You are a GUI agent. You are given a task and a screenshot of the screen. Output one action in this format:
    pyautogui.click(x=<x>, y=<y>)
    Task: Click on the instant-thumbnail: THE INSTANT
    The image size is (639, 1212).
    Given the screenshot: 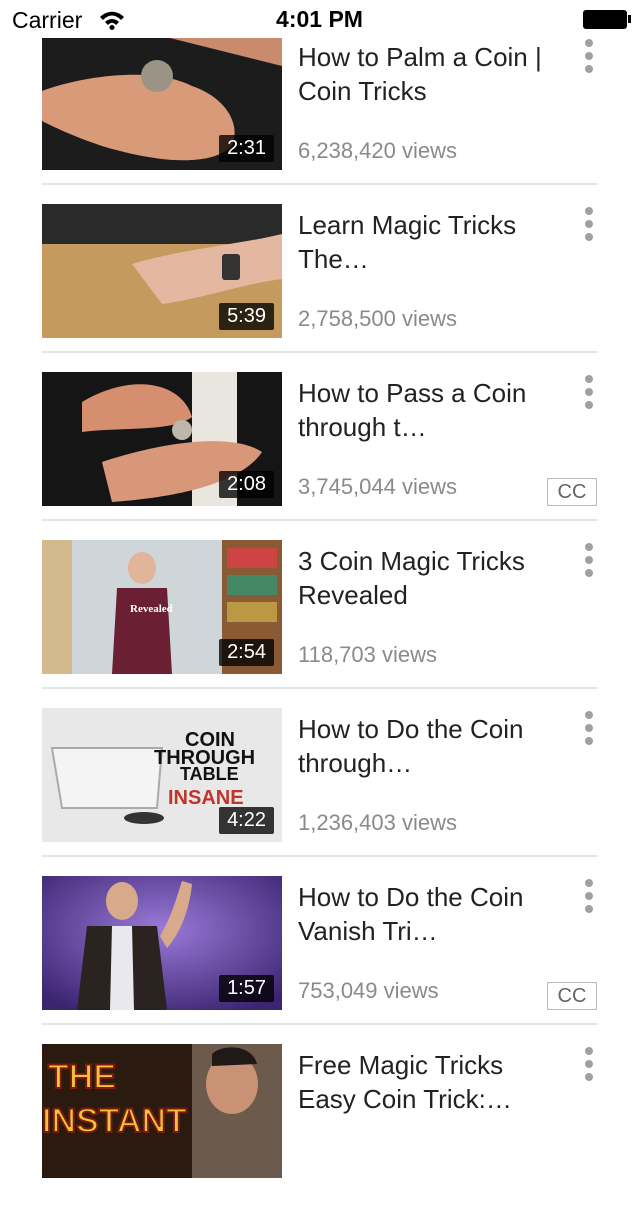 What is the action you would take?
    pyautogui.click(x=162, y=1111)
    